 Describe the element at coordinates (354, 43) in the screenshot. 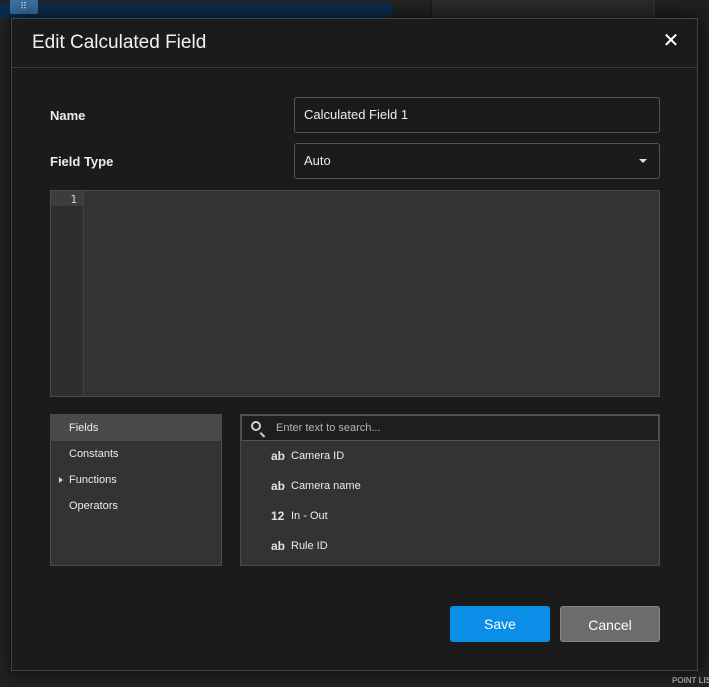

I see `dialog-header: Edit Calculated Field ✕` at that location.